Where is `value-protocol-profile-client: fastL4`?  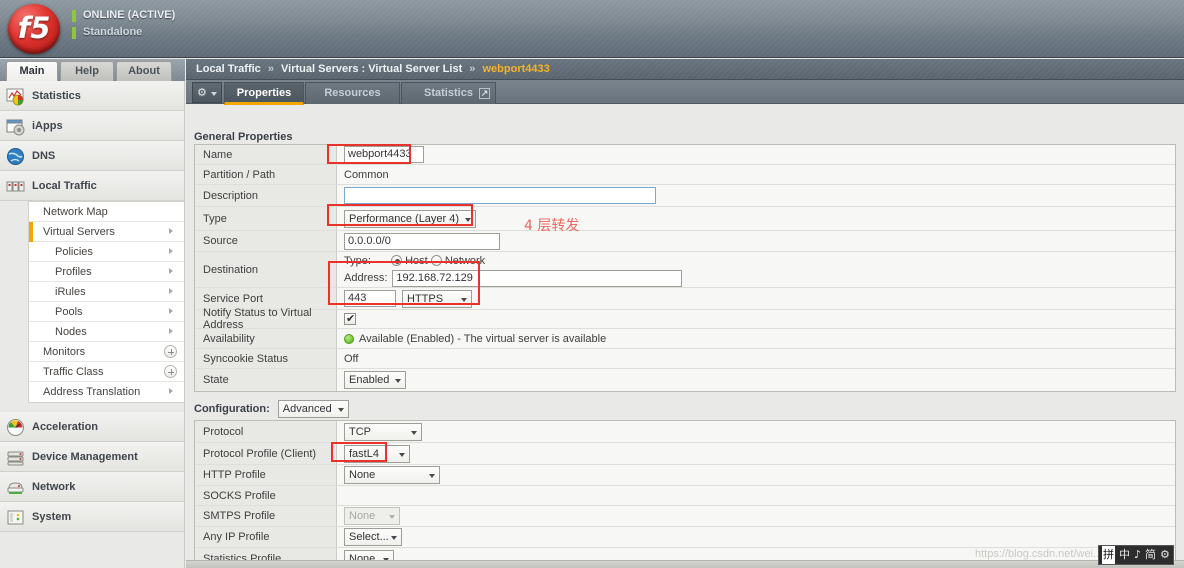 value-protocol-profile-client: fastL4 is located at coordinates (756, 453).